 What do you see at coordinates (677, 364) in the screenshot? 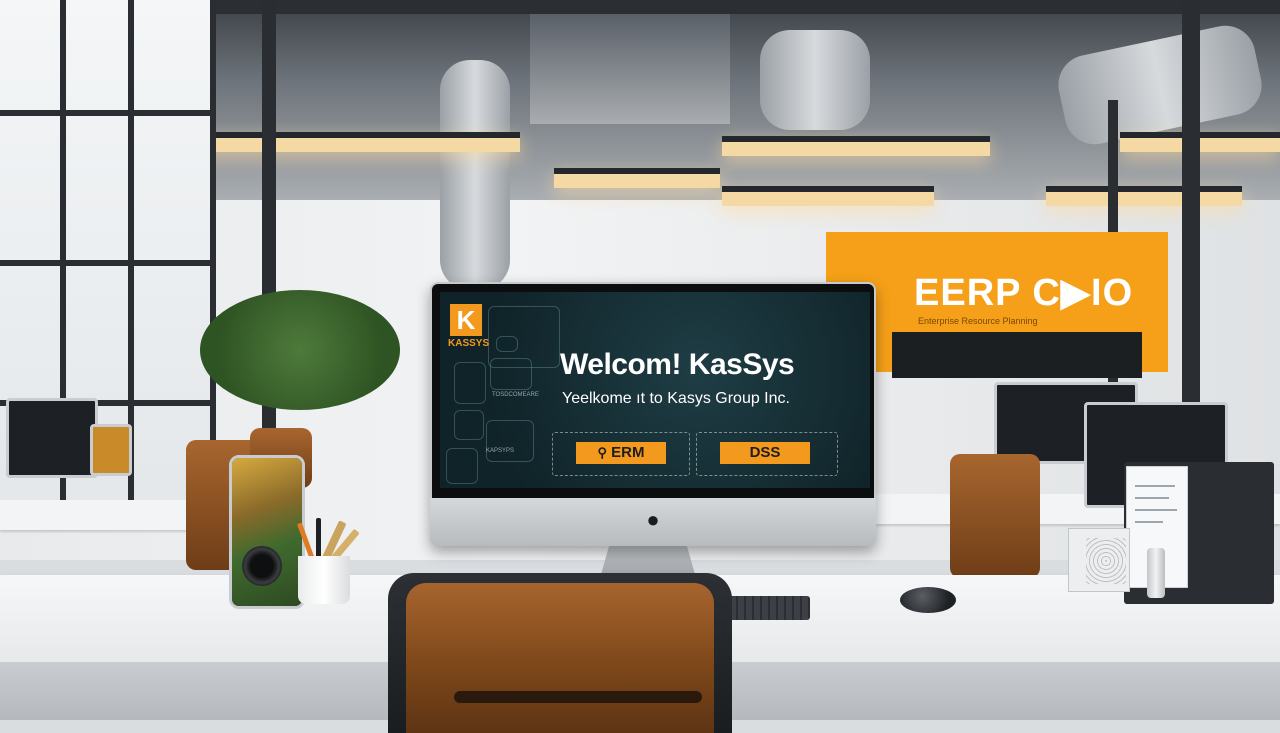
I see `welcome-headline: Welcom! KasSys` at bounding box center [677, 364].